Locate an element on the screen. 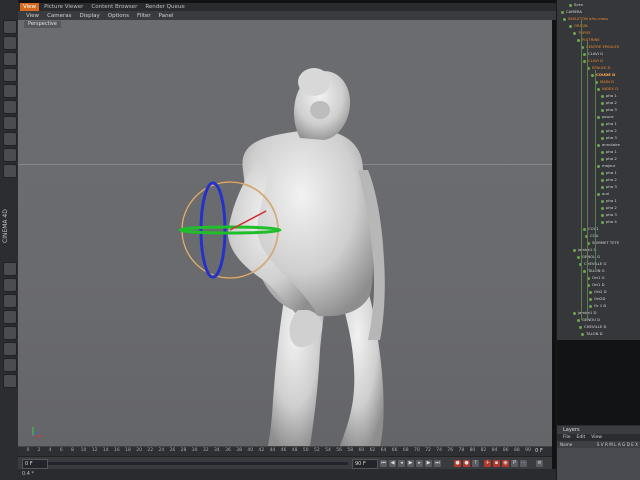  object-tree-item: Scen is located at coordinates (576, 5).